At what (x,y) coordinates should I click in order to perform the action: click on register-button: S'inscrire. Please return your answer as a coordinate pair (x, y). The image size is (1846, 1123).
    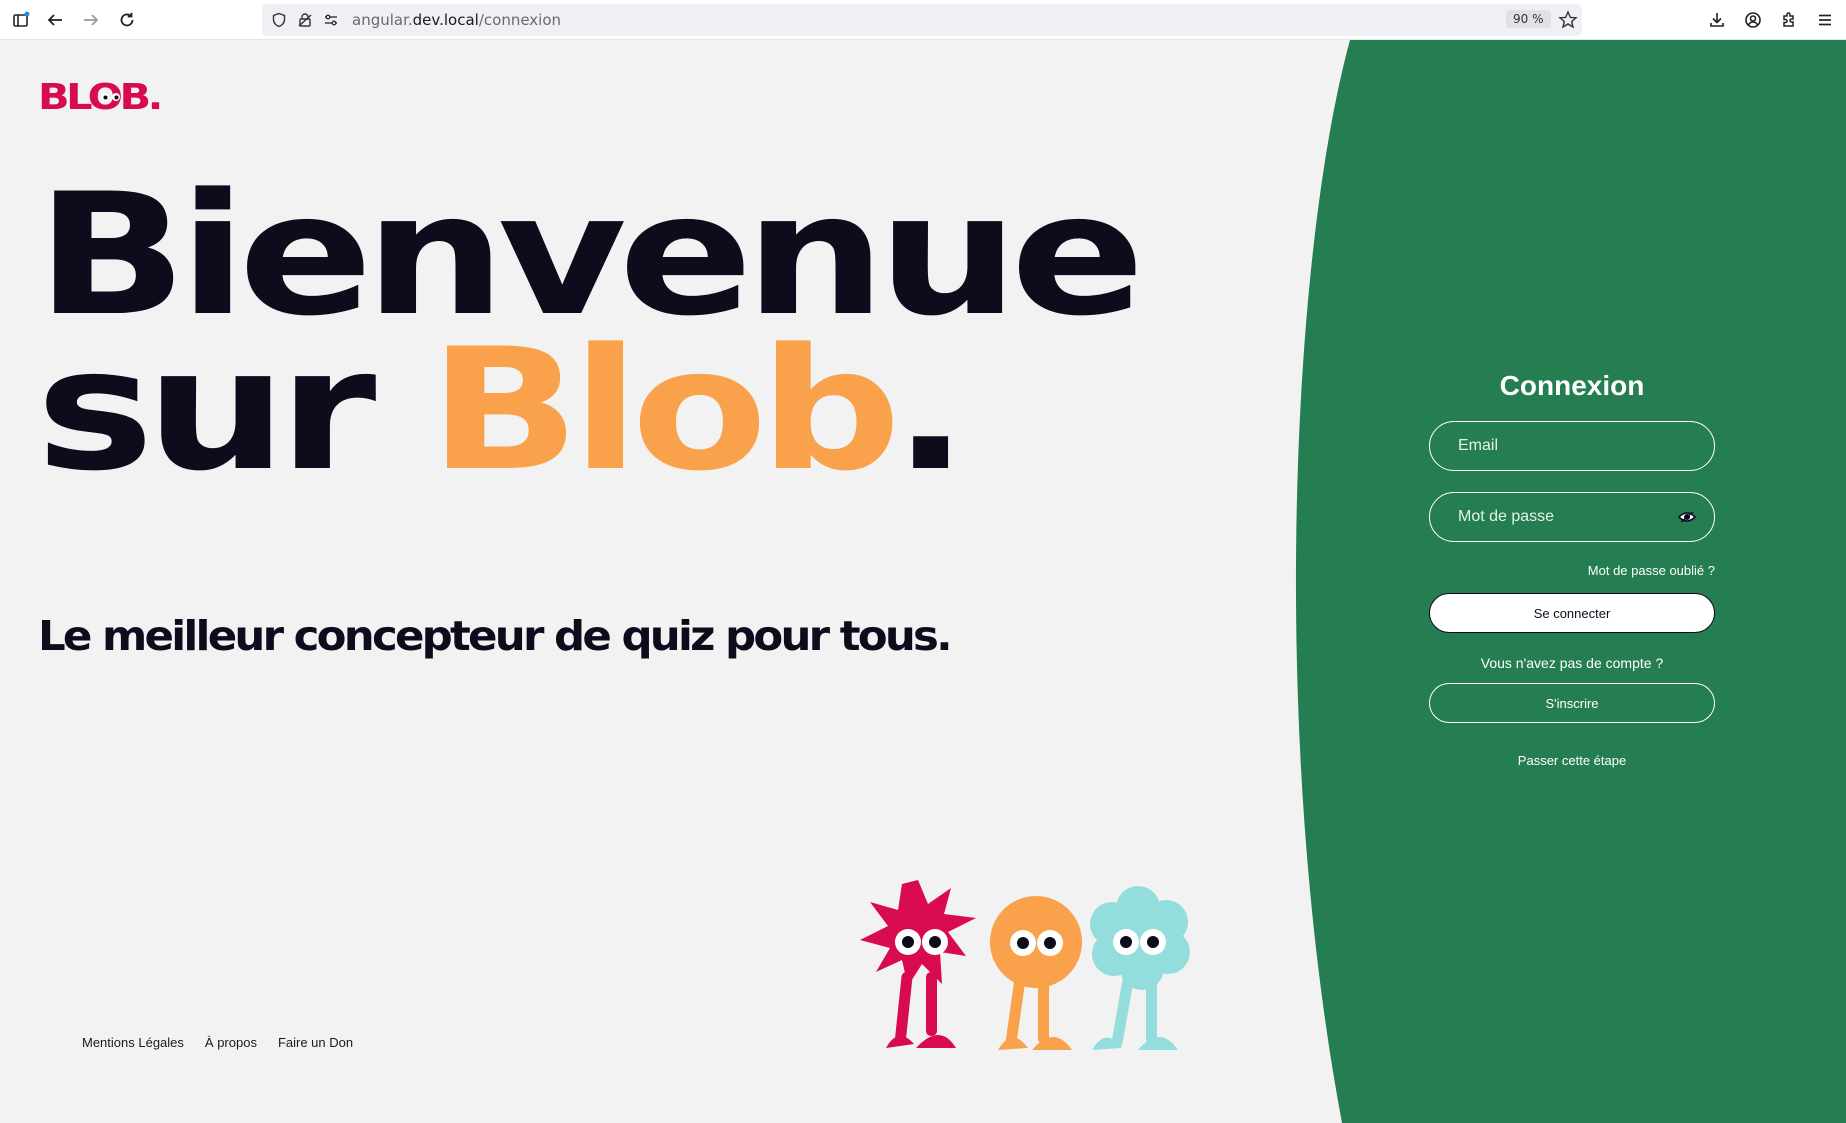
    Looking at the image, I should click on (1572, 703).